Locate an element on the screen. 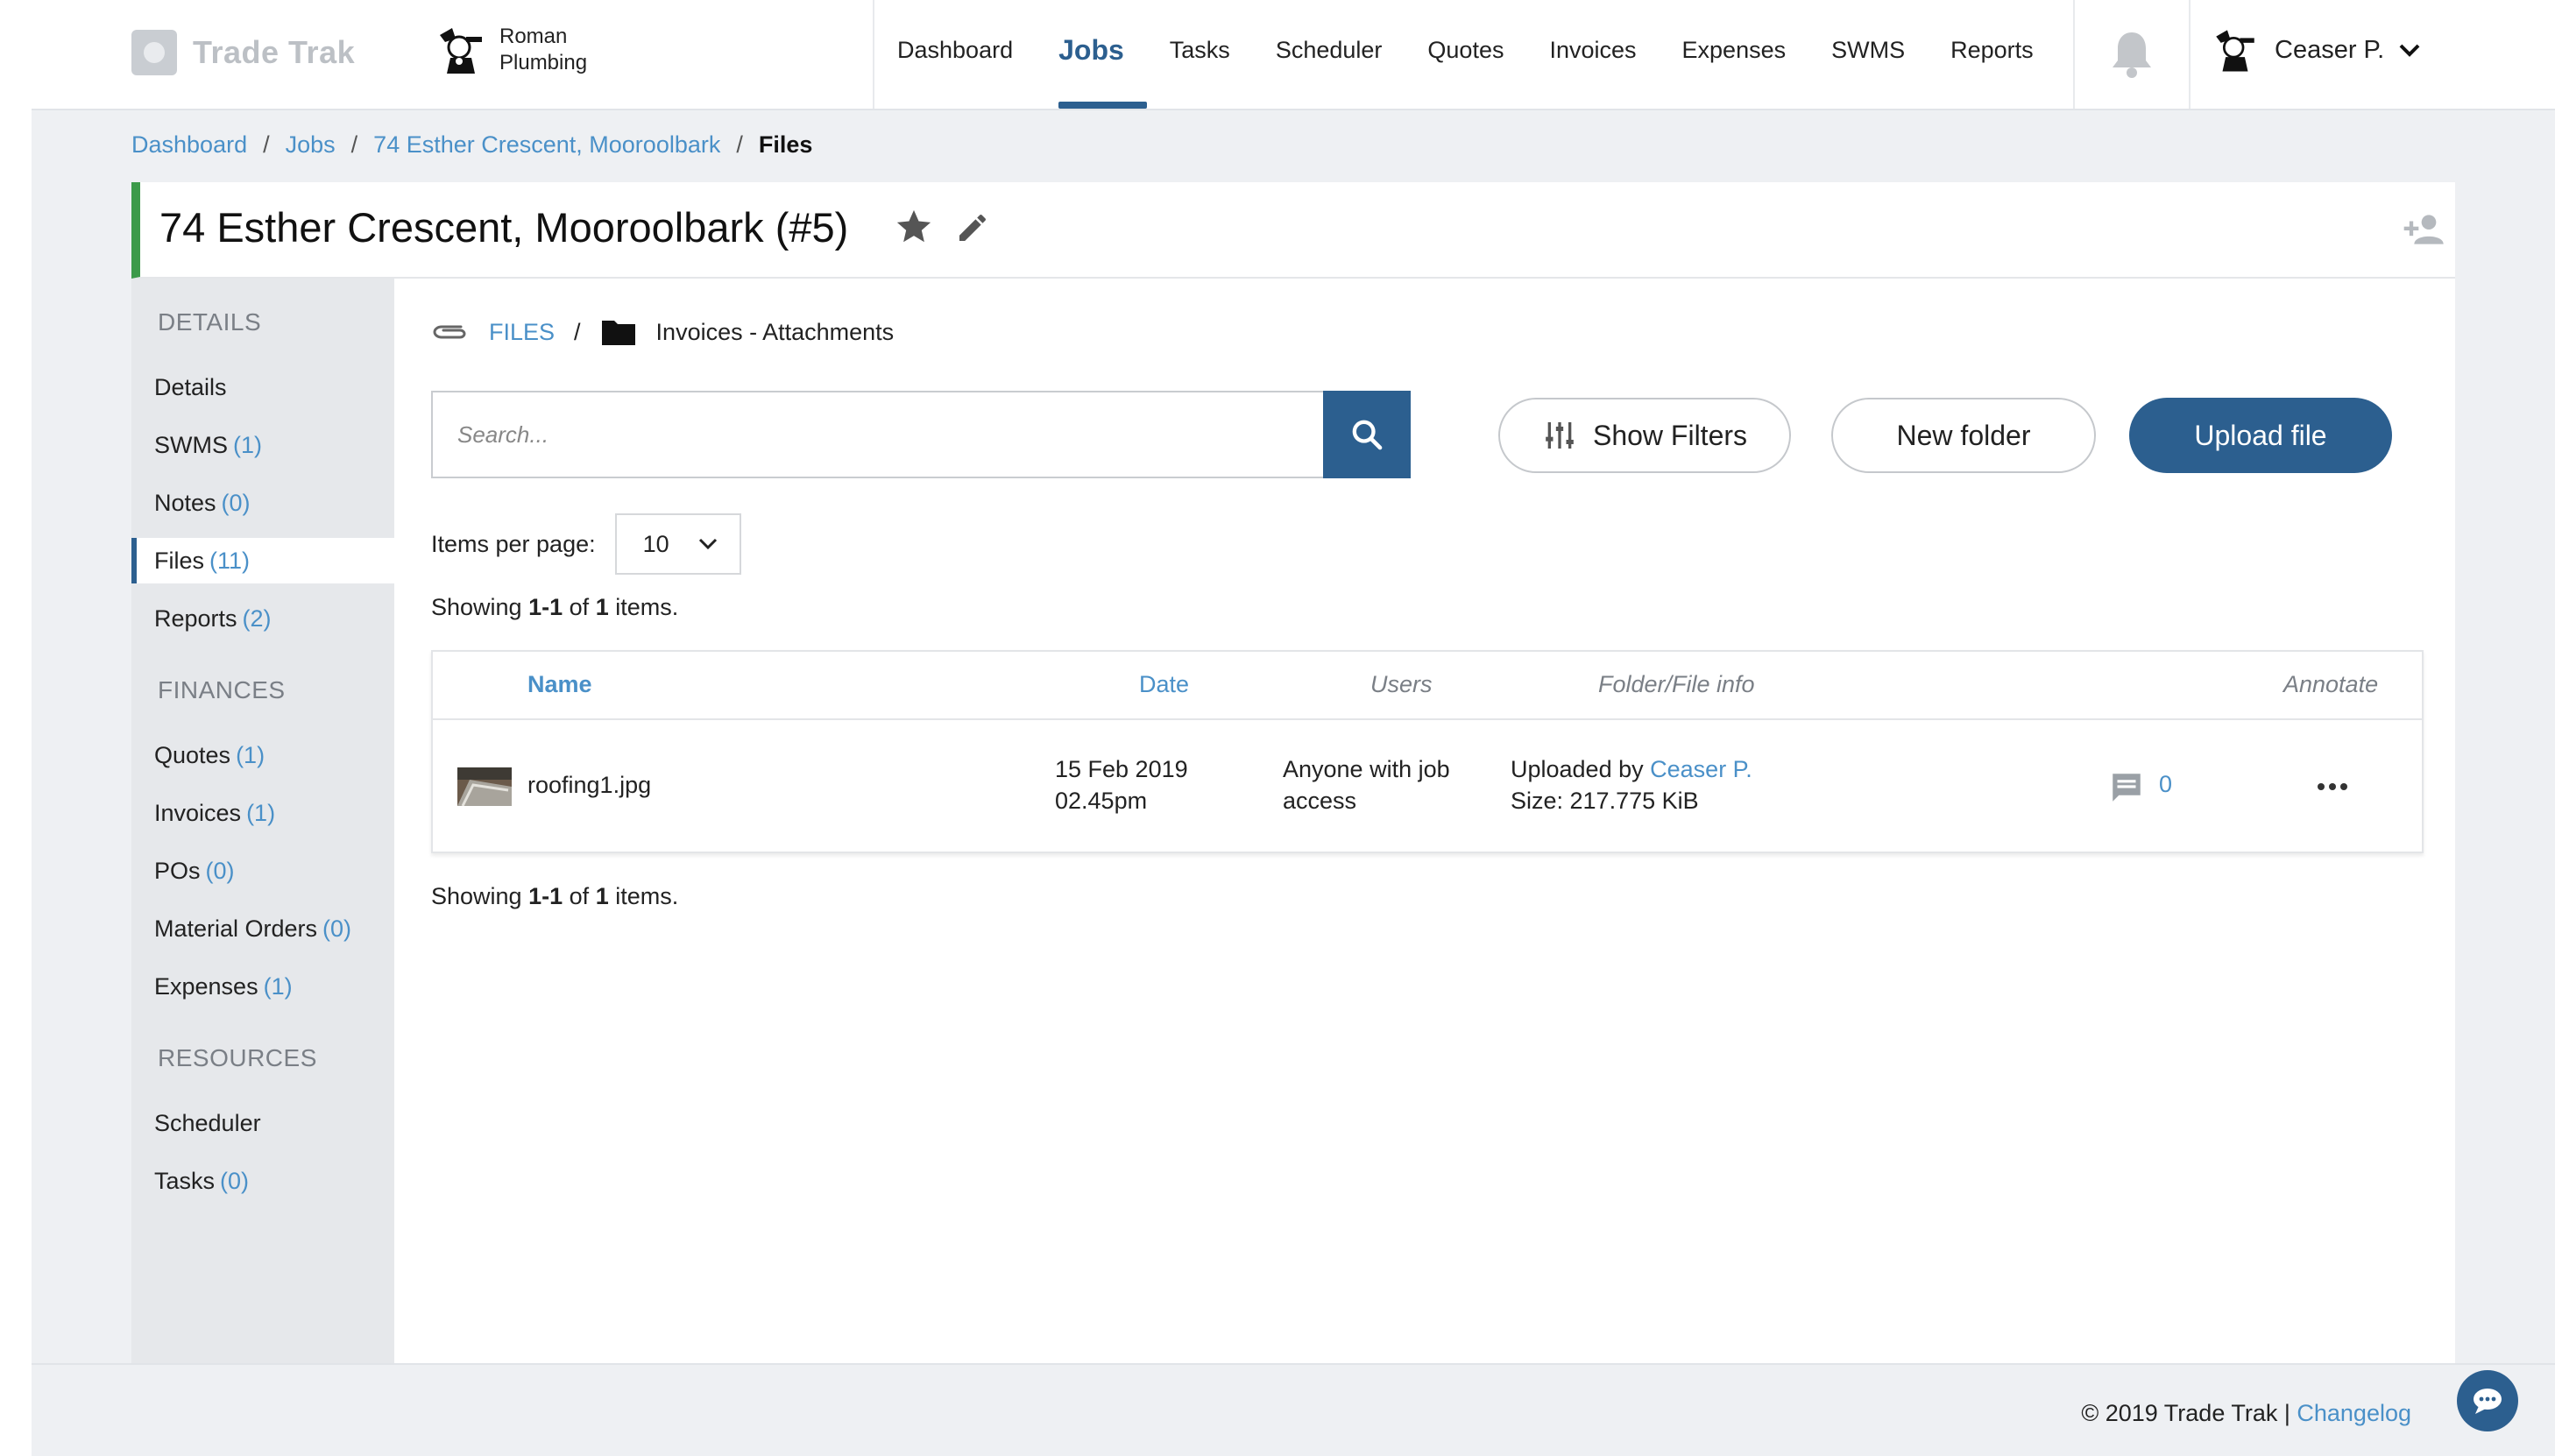 Image resolution: width=2555 pixels, height=1456 pixels. upload-file-button: Upload file is located at coordinates (2261, 435).